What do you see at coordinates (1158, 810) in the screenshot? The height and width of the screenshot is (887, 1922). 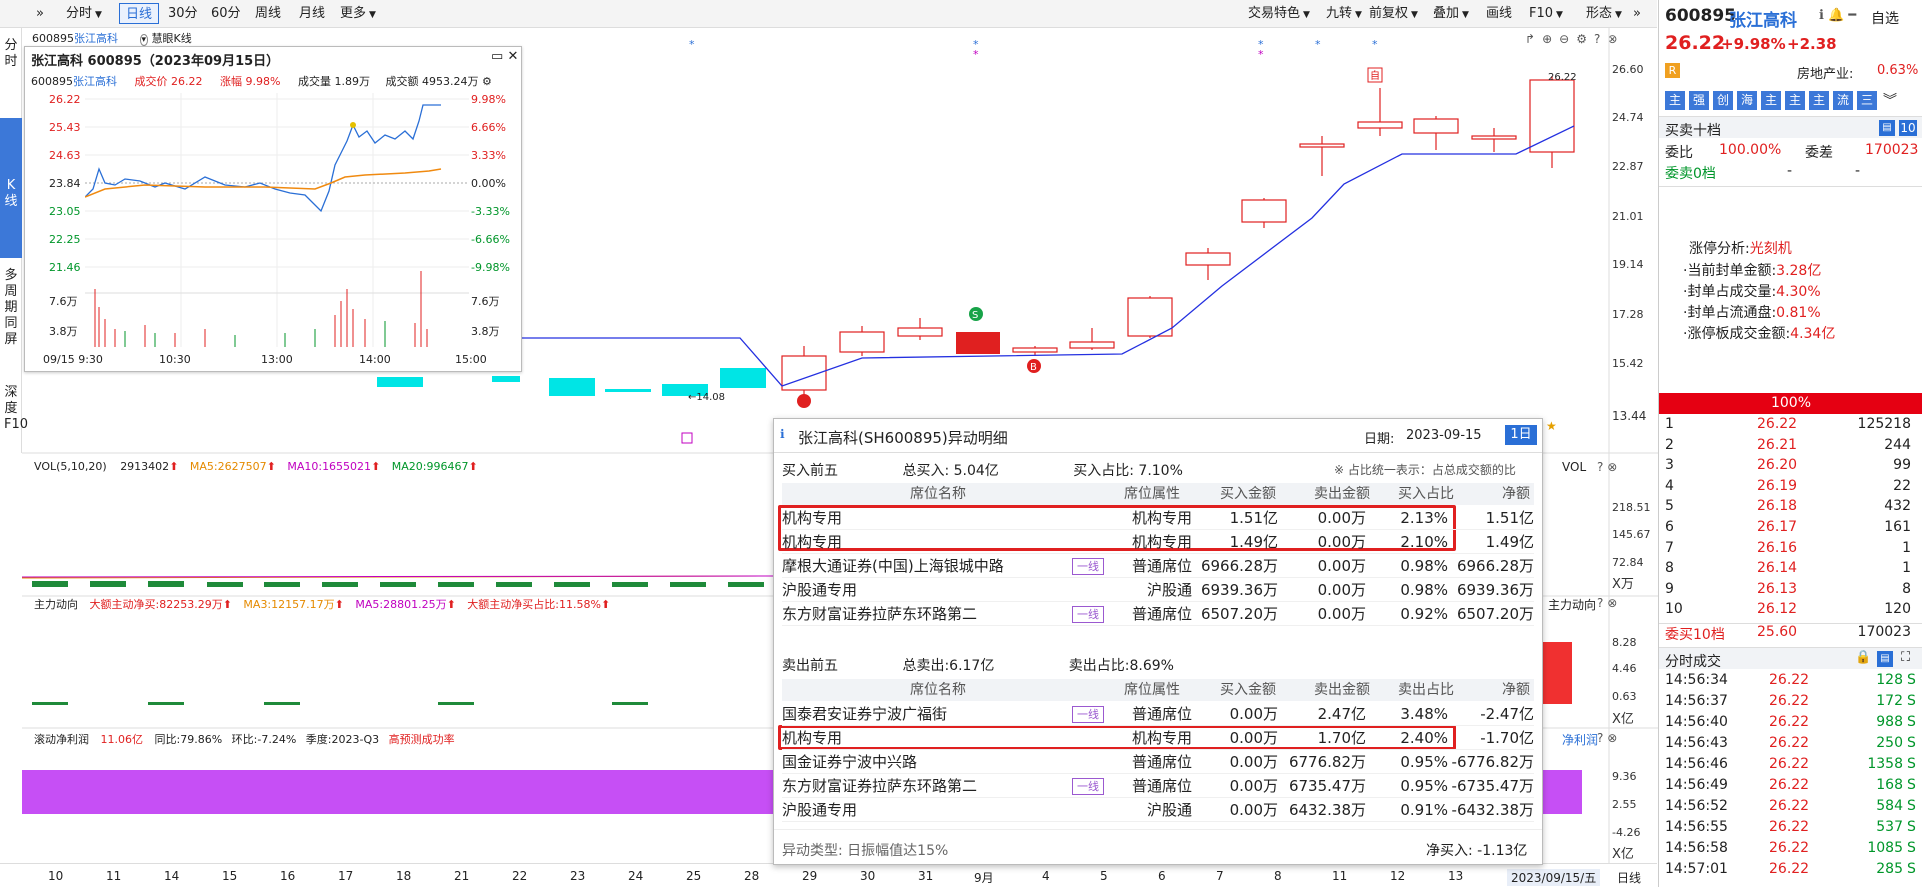 I see `table-row: 沪股通专用 沪股通 0.00万 6432.38万 0.91% -6432.38万` at bounding box center [1158, 810].